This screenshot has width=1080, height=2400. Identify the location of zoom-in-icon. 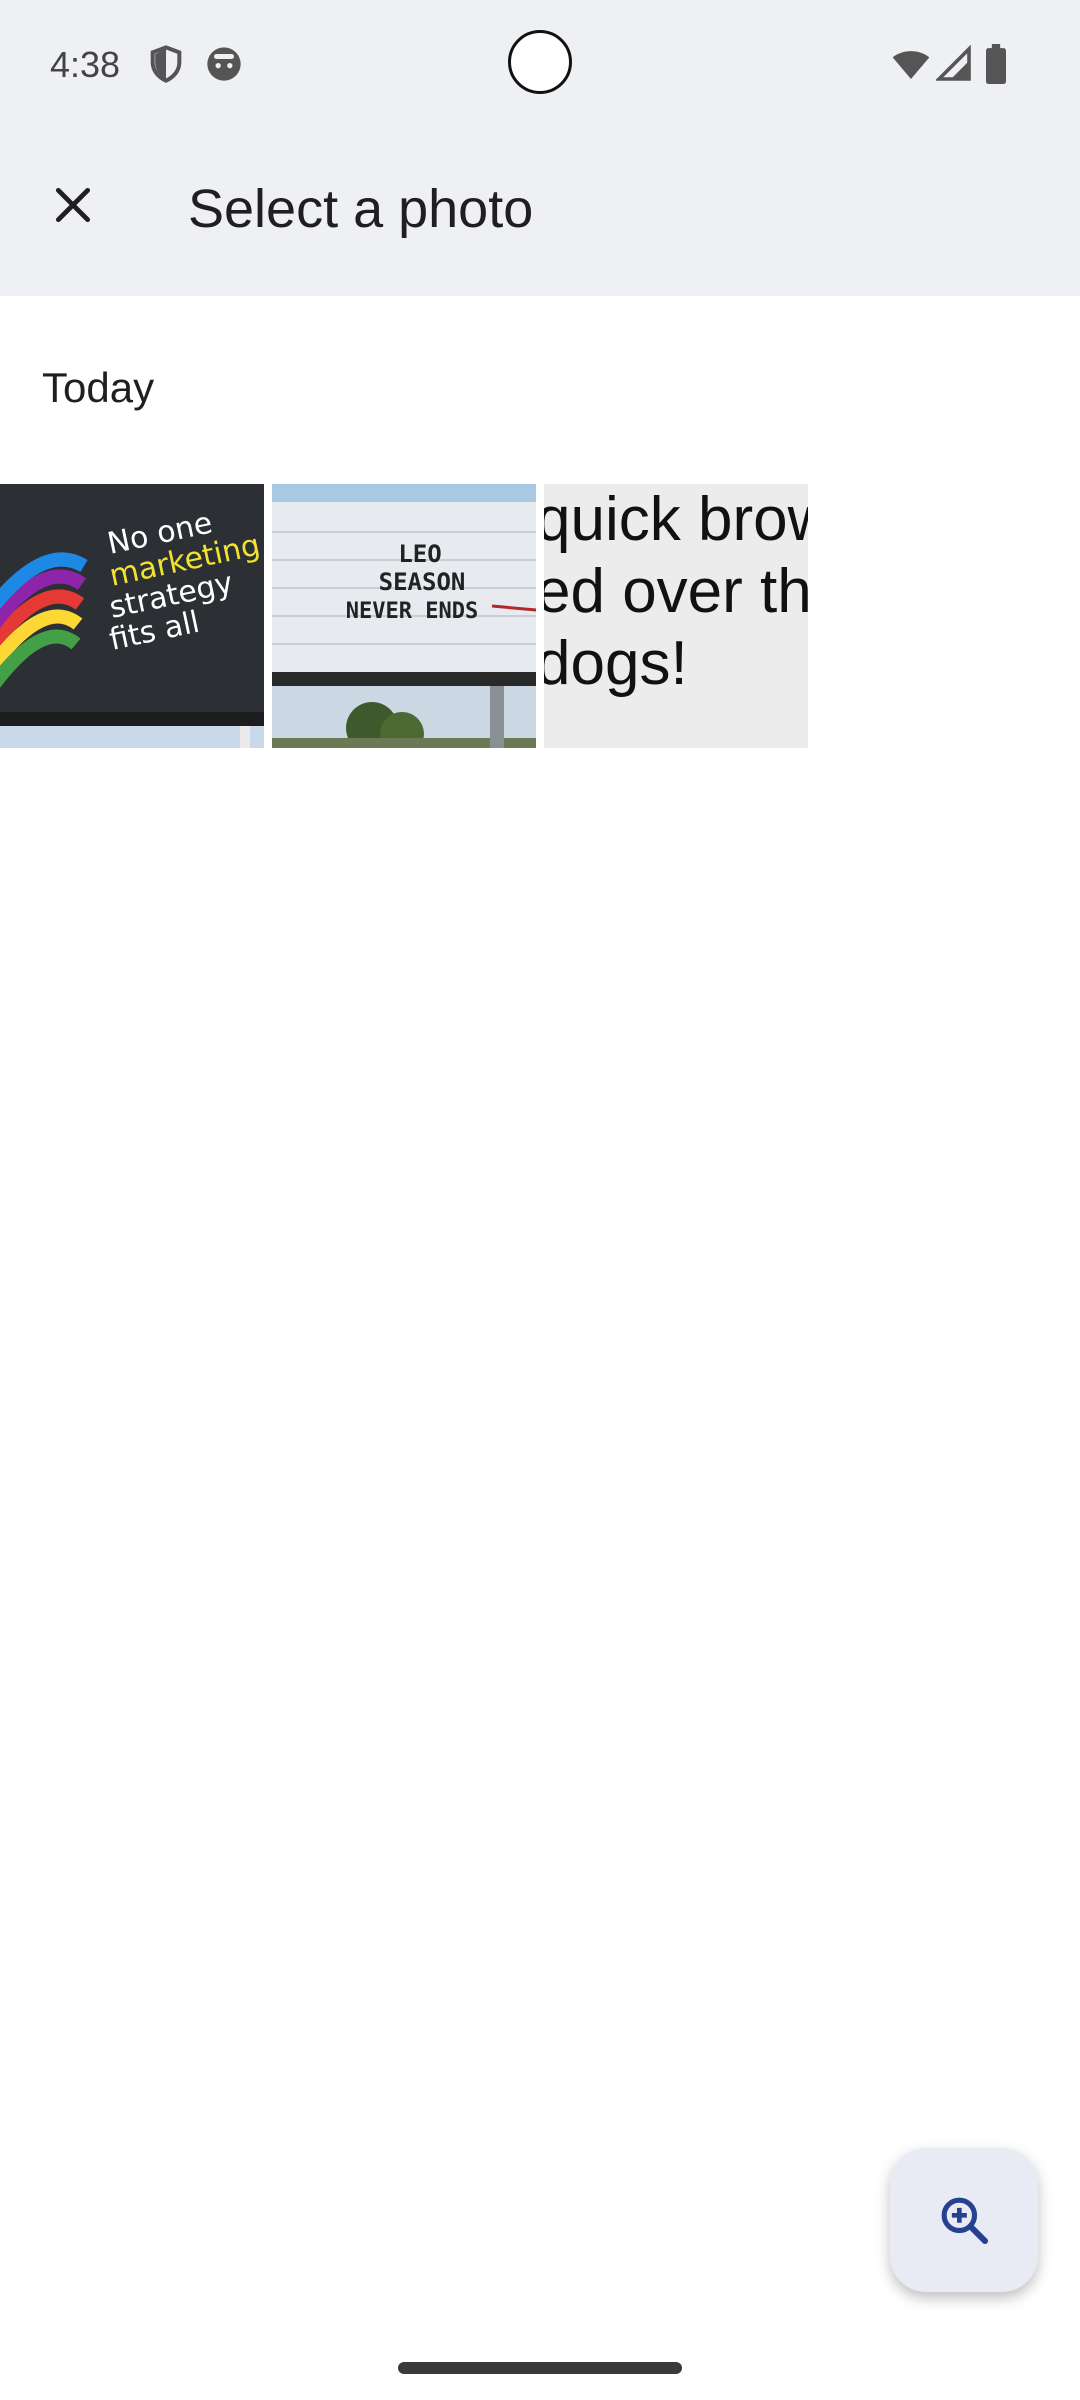
(965, 2221).